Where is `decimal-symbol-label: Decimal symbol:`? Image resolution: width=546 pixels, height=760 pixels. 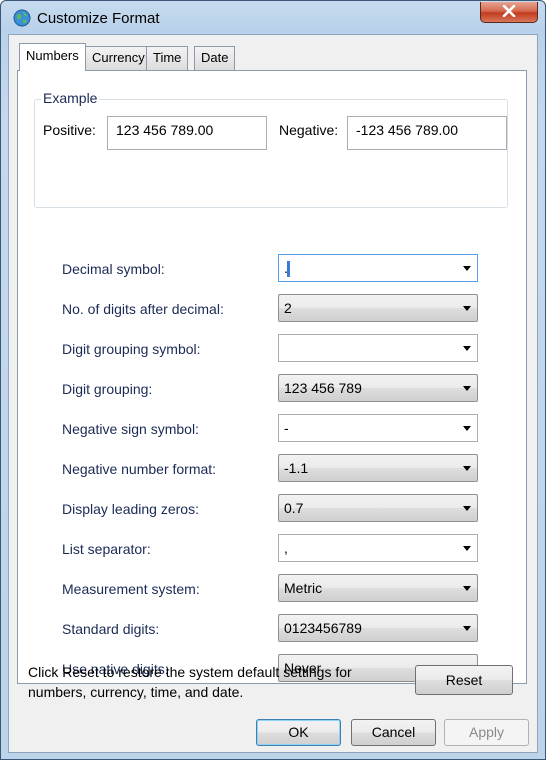
decimal-symbol-label: Decimal symbol: is located at coordinates (113, 269).